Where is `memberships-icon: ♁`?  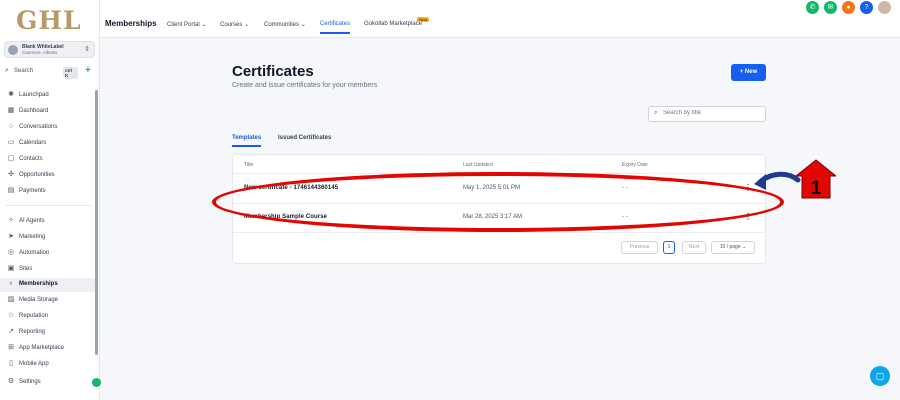 memberships-icon: ♁ is located at coordinates (11, 283).